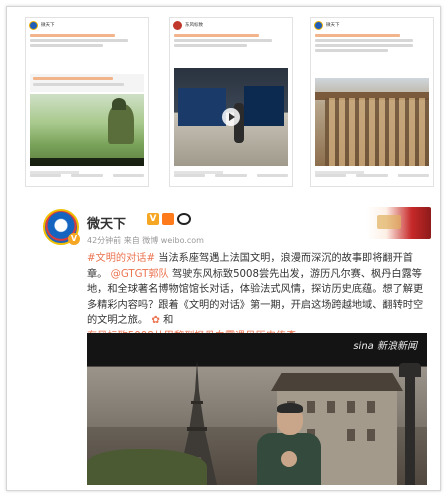  What do you see at coordinates (74, 239) in the screenshot?
I see `verified-badge-icon: V` at bounding box center [74, 239].